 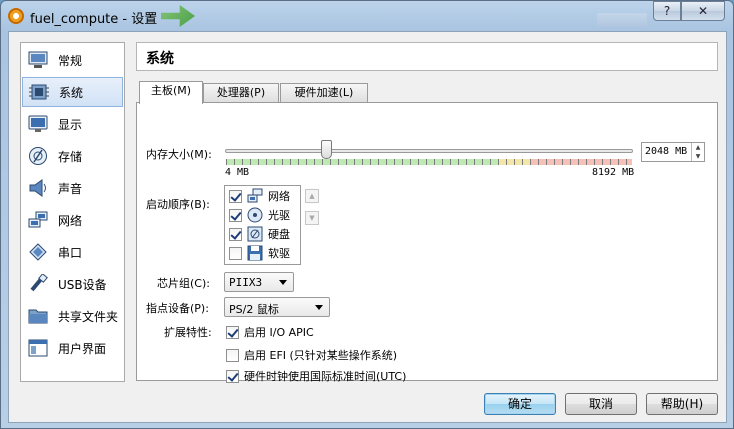 What do you see at coordinates (38, 220) in the screenshot?
I see `network-icon` at bounding box center [38, 220].